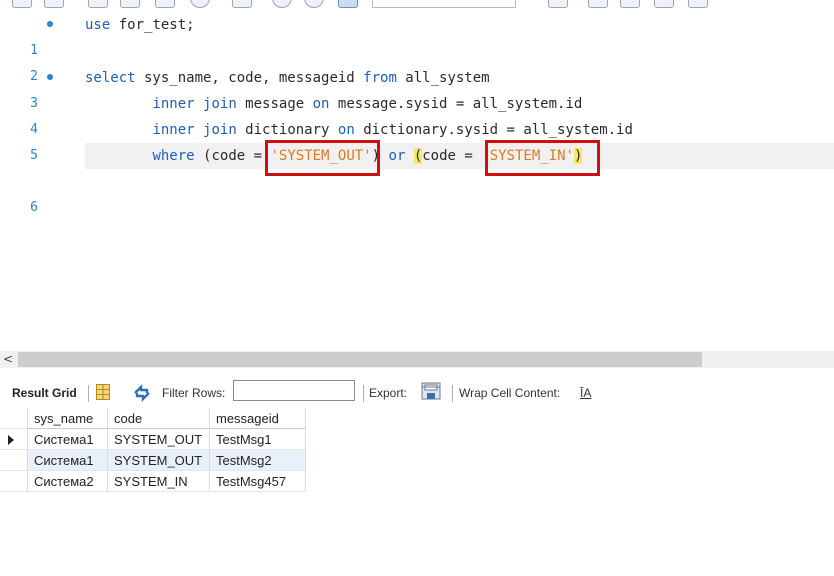  I want to click on highlight-box-system-out, so click(322, 158).